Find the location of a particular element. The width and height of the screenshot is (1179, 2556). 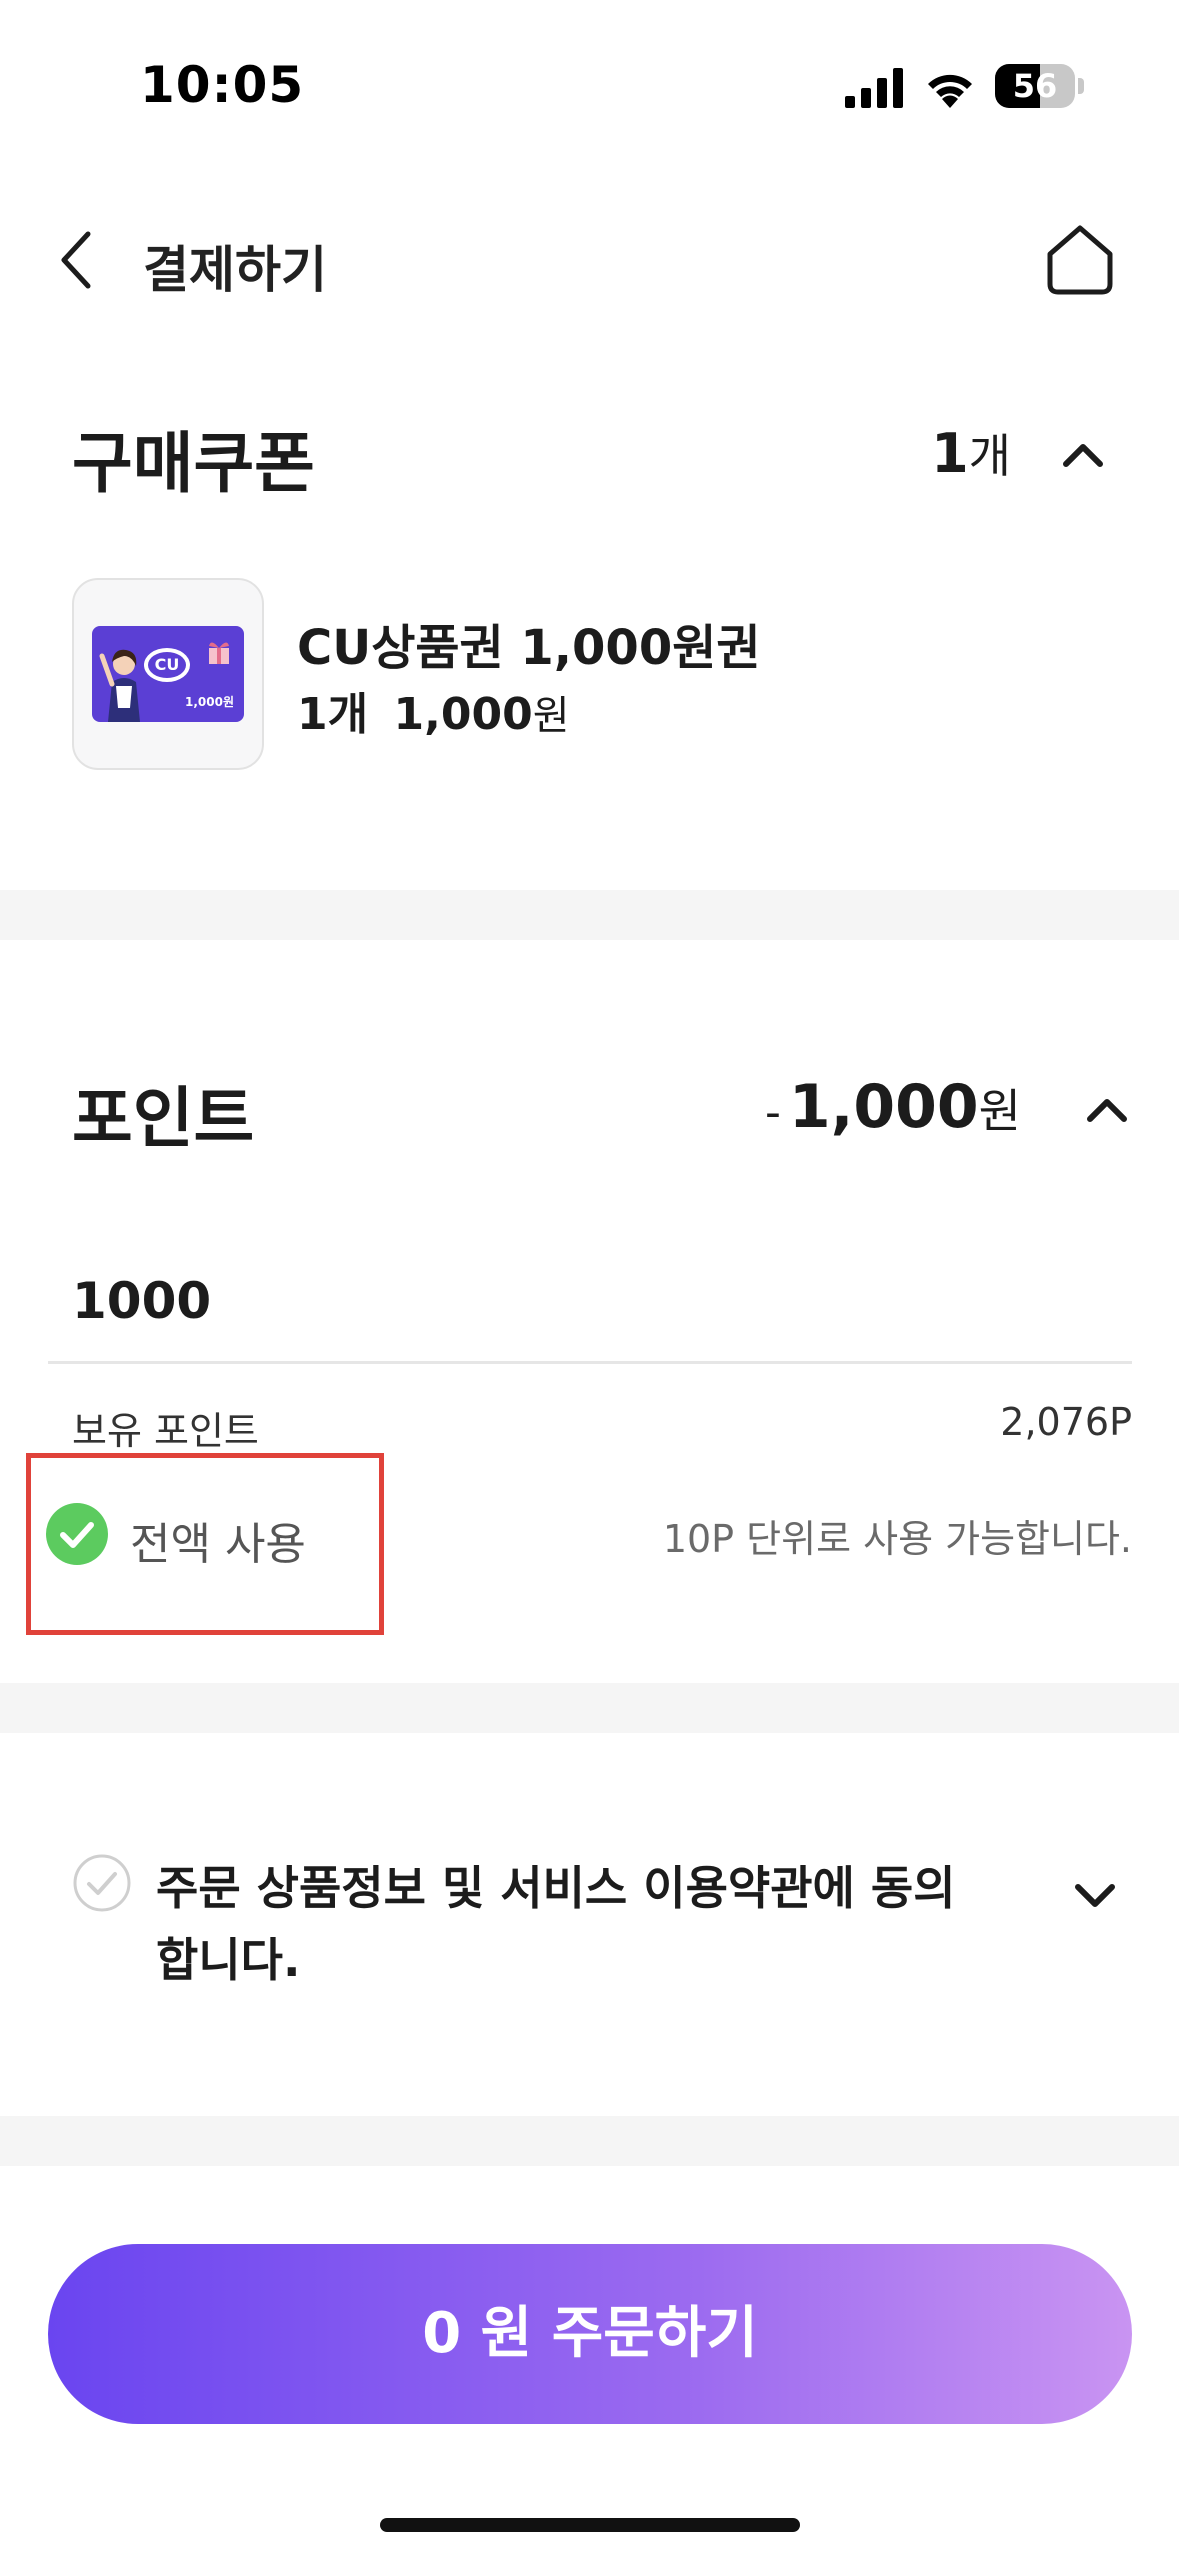

point-unit-notice: 10P 단위로 사용 가능합니다. is located at coordinates (897, 1539).